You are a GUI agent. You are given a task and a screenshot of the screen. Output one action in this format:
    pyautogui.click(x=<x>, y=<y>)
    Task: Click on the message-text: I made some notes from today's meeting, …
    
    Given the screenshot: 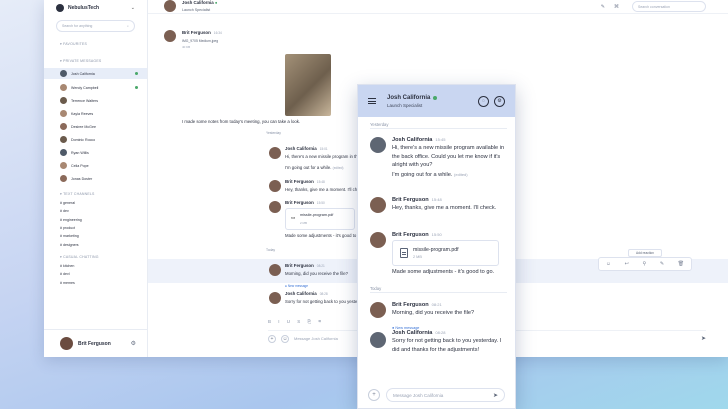 What is the action you would take?
    pyautogui.click(x=241, y=121)
    